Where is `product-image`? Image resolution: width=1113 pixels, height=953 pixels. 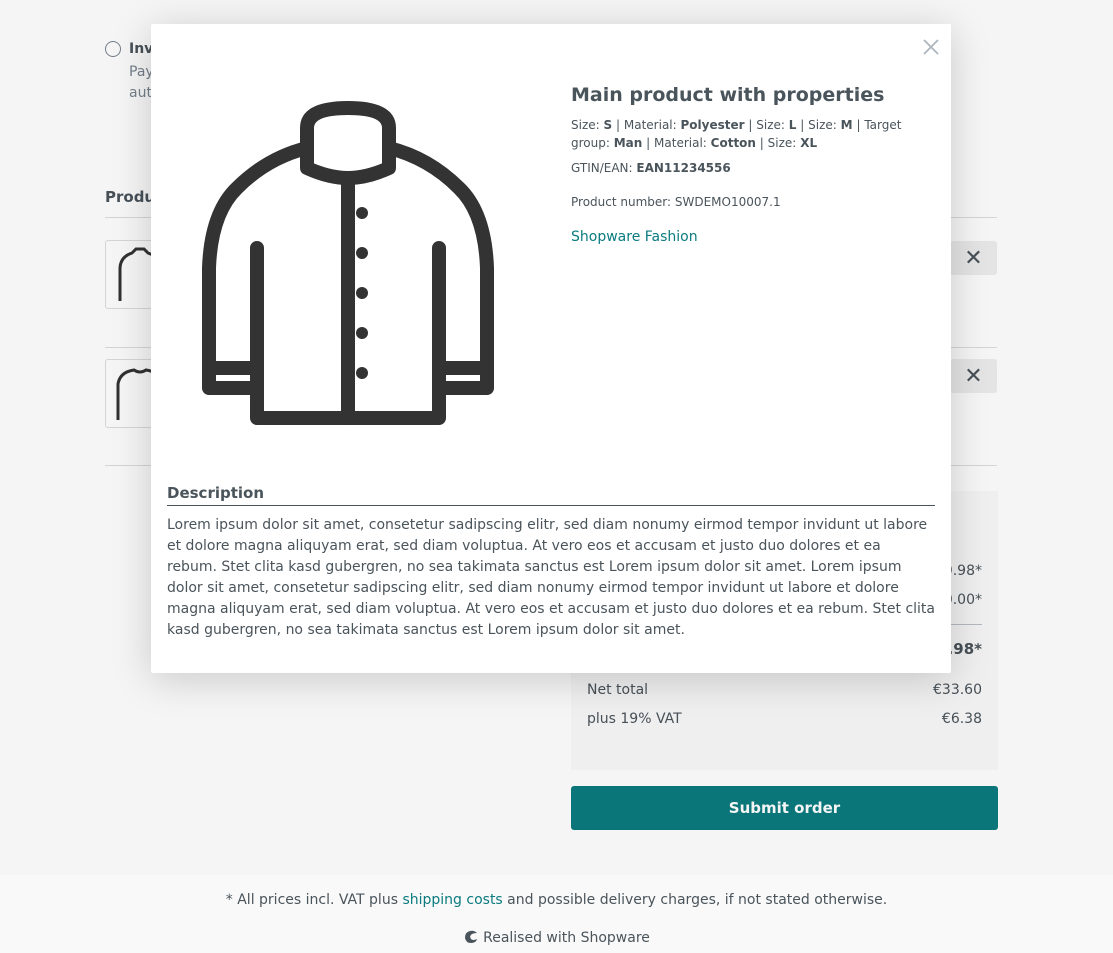
product-image is located at coordinates (348, 263).